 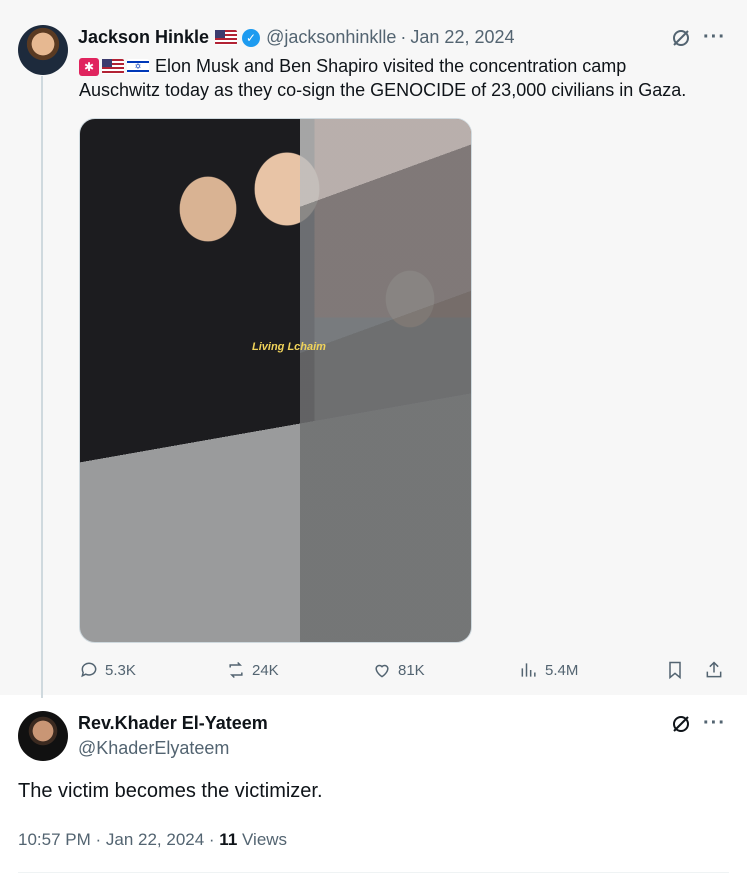 What do you see at coordinates (675, 670) in the screenshot?
I see `bookmark-icon` at bounding box center [675, 670].